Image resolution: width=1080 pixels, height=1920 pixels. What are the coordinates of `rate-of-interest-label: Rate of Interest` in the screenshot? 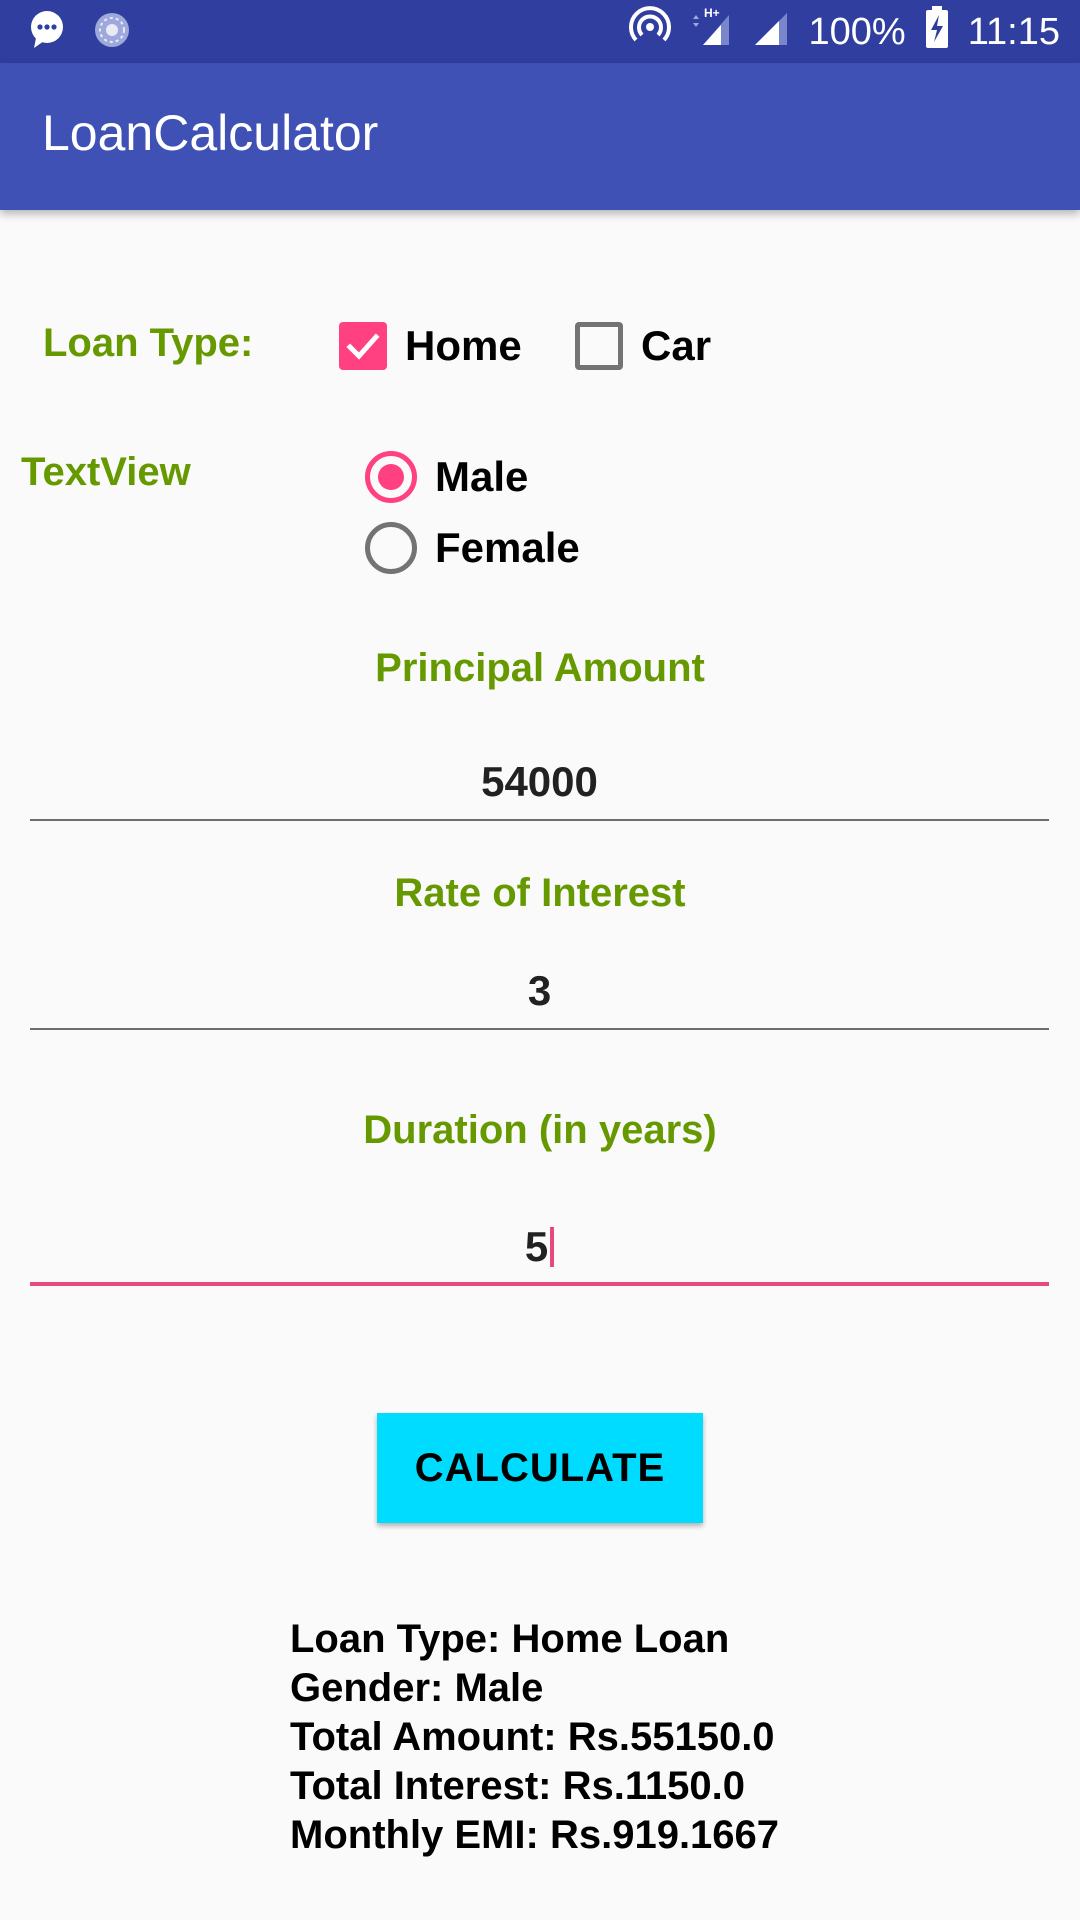 It's located at (540, 893).